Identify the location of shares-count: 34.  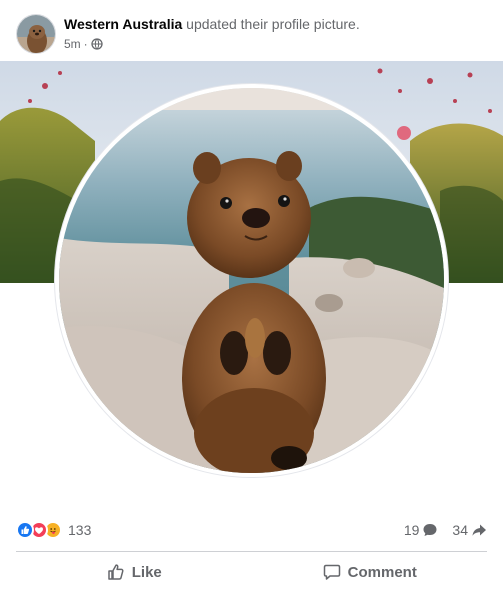
(460, 530).